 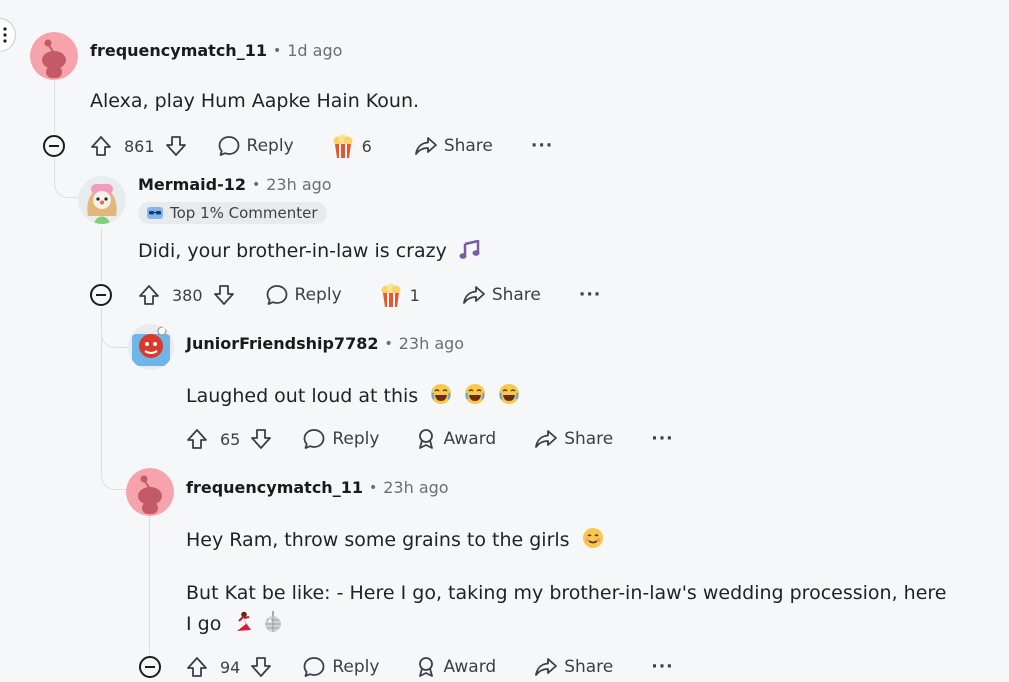 What do you see at coordinates (395, 540) in the screenshot?
I see `comment-body-line: Hey Ram, throw some grains to the girls` at bounding box center [395, 540].